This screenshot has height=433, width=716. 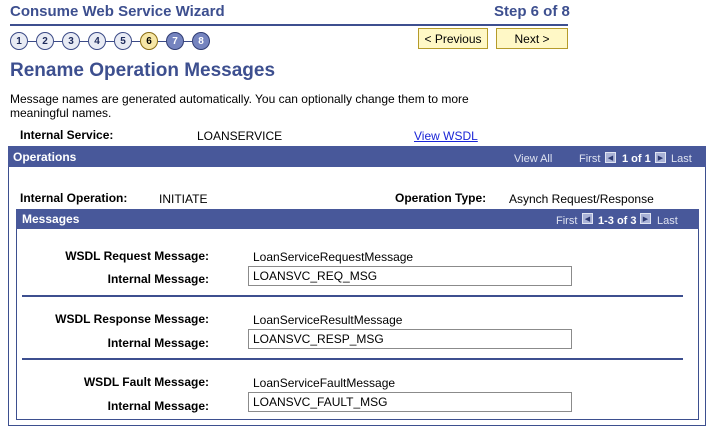 What do you see at coordinates (636, 159) in the screenshot?
I see `operations-count: 1 of 1` at bounding box center [636, 159].